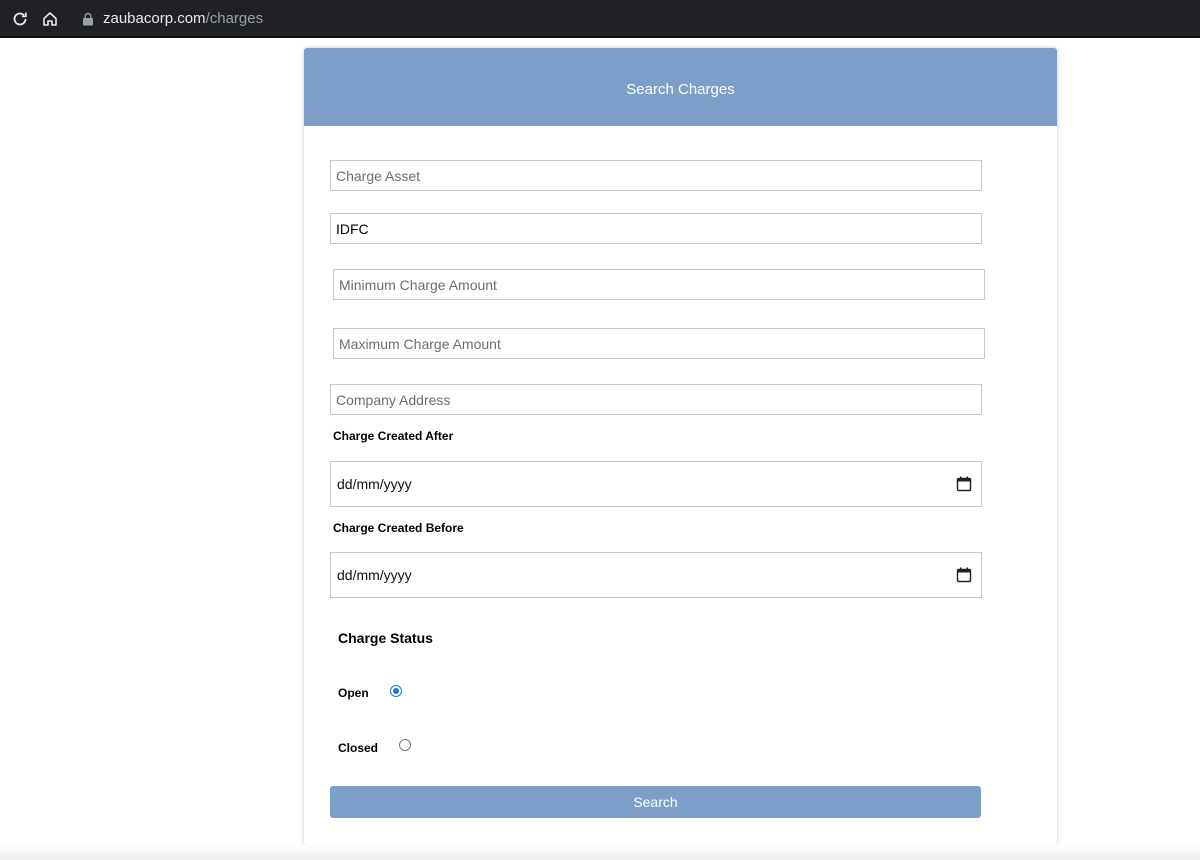 The image size is (1200, 860). Describe the element at coordinates (154, 18) in the screenshot. I see `url-domain: zaubacorp.com` at that location.